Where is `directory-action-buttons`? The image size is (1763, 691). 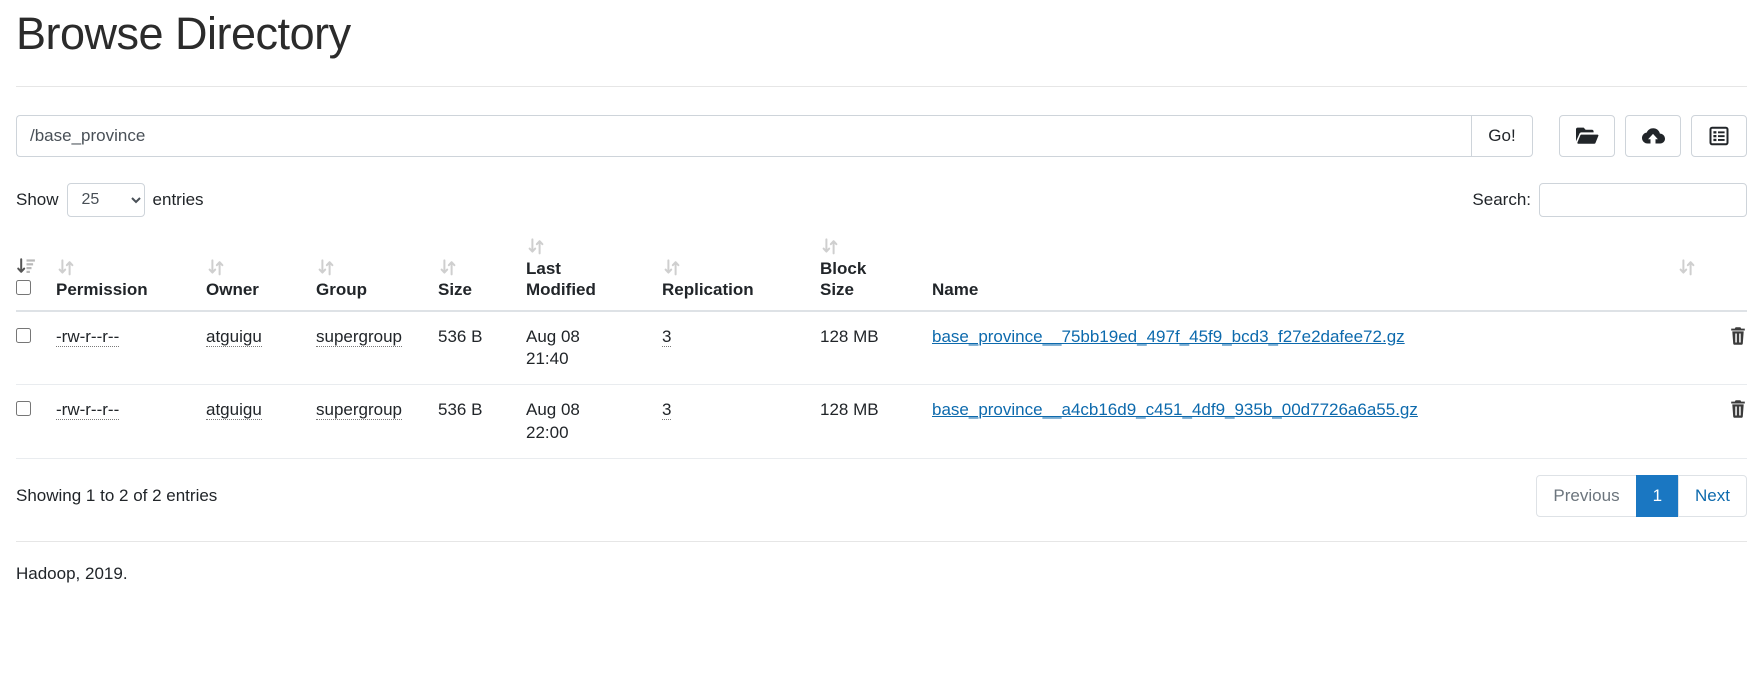 directory-action-buttons is located at coordinates (1653, 135).